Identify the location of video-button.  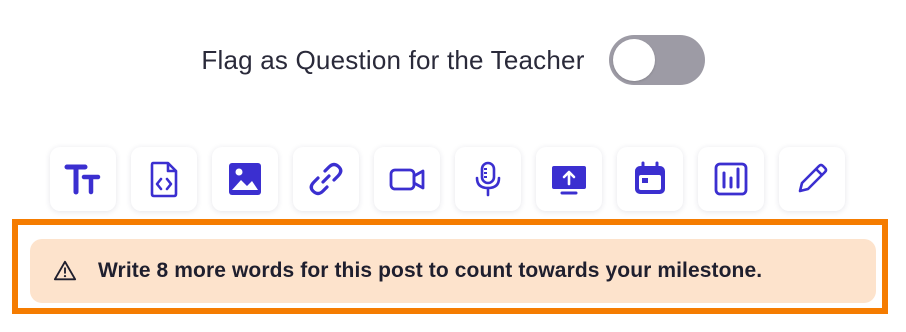
(407, 179).